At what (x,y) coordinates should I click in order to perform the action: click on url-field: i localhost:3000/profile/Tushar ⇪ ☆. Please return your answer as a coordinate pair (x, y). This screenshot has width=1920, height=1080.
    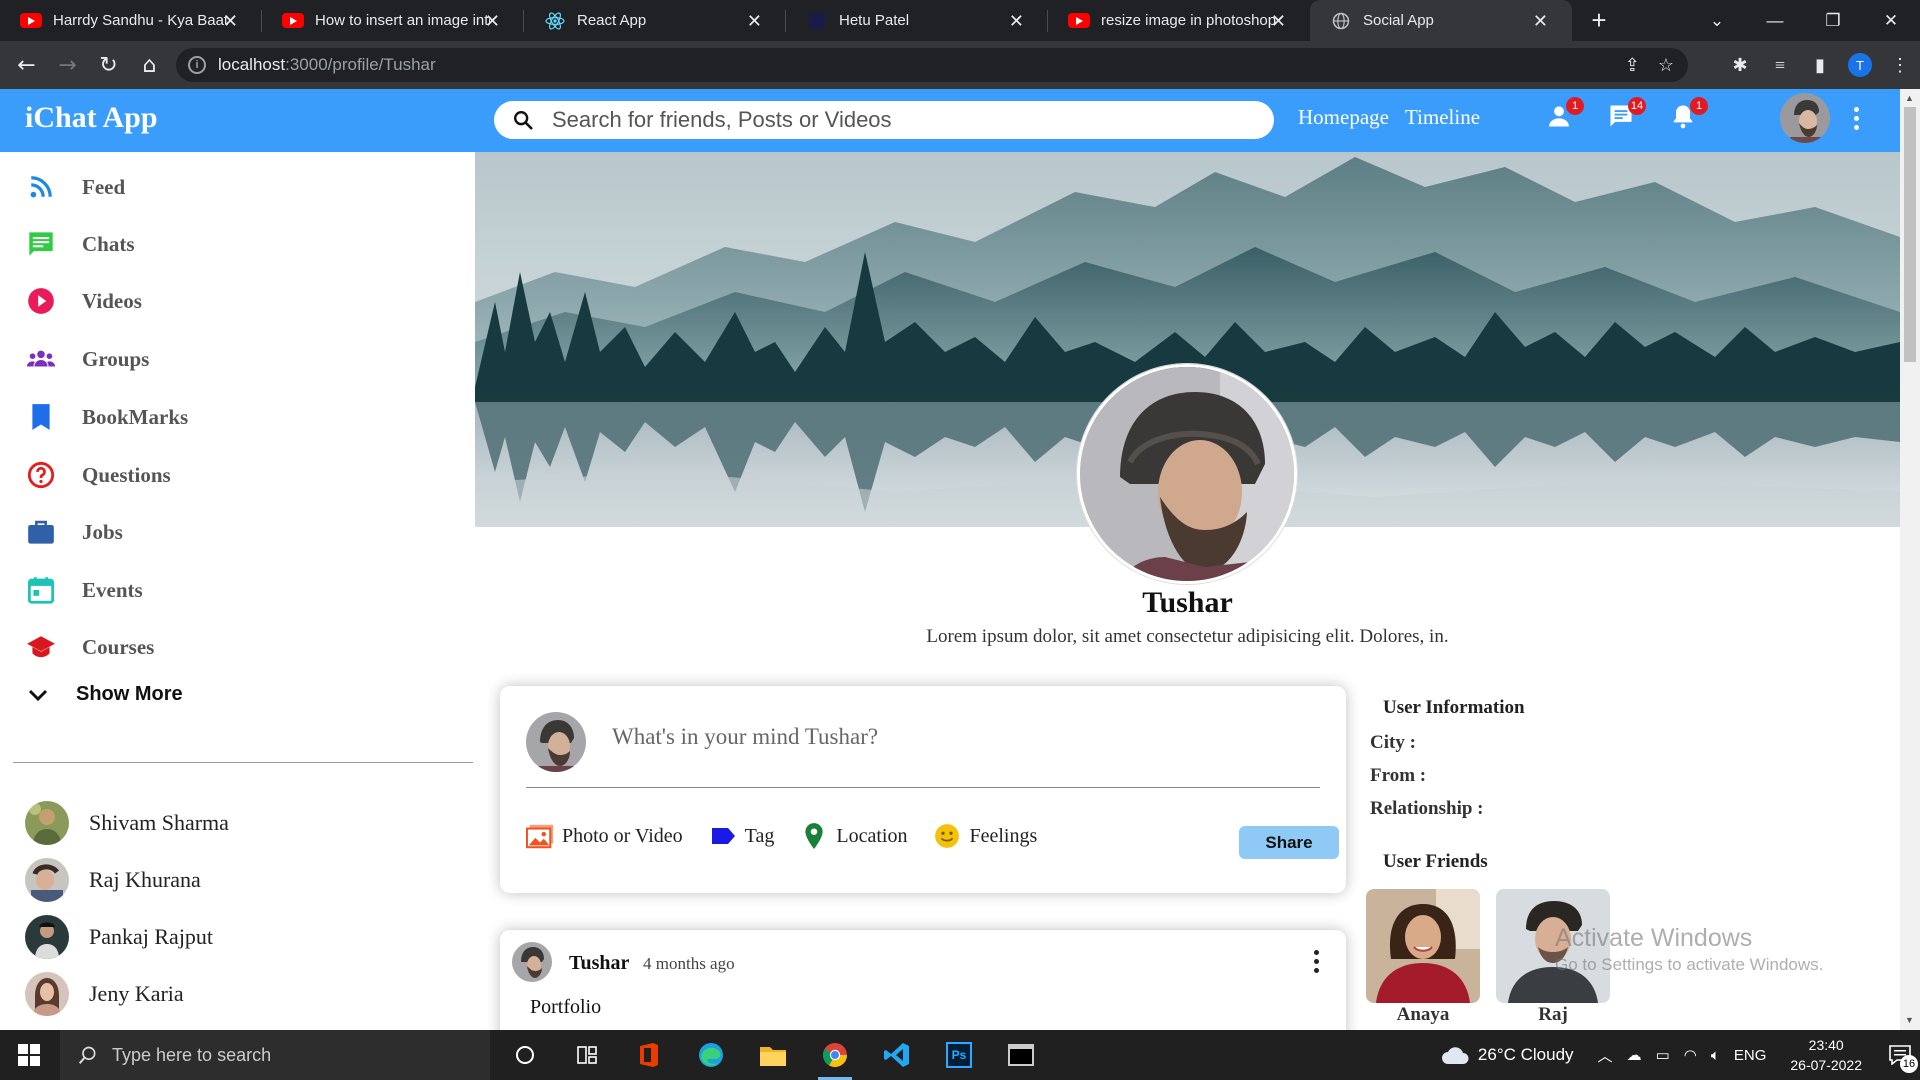
    Looking at the image, I should click on (932, 65).